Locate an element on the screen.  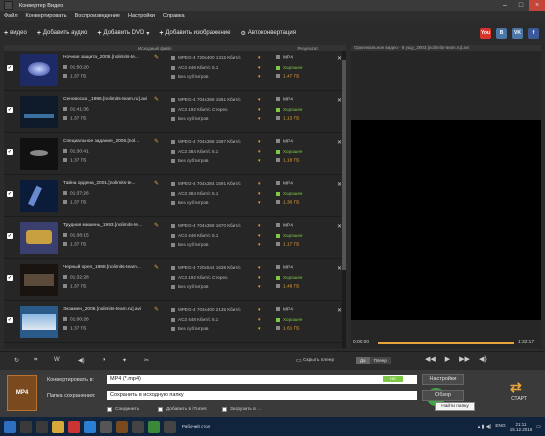
save-folder-select: Сохранить в исходную папку is located at coordinates (262, 395).